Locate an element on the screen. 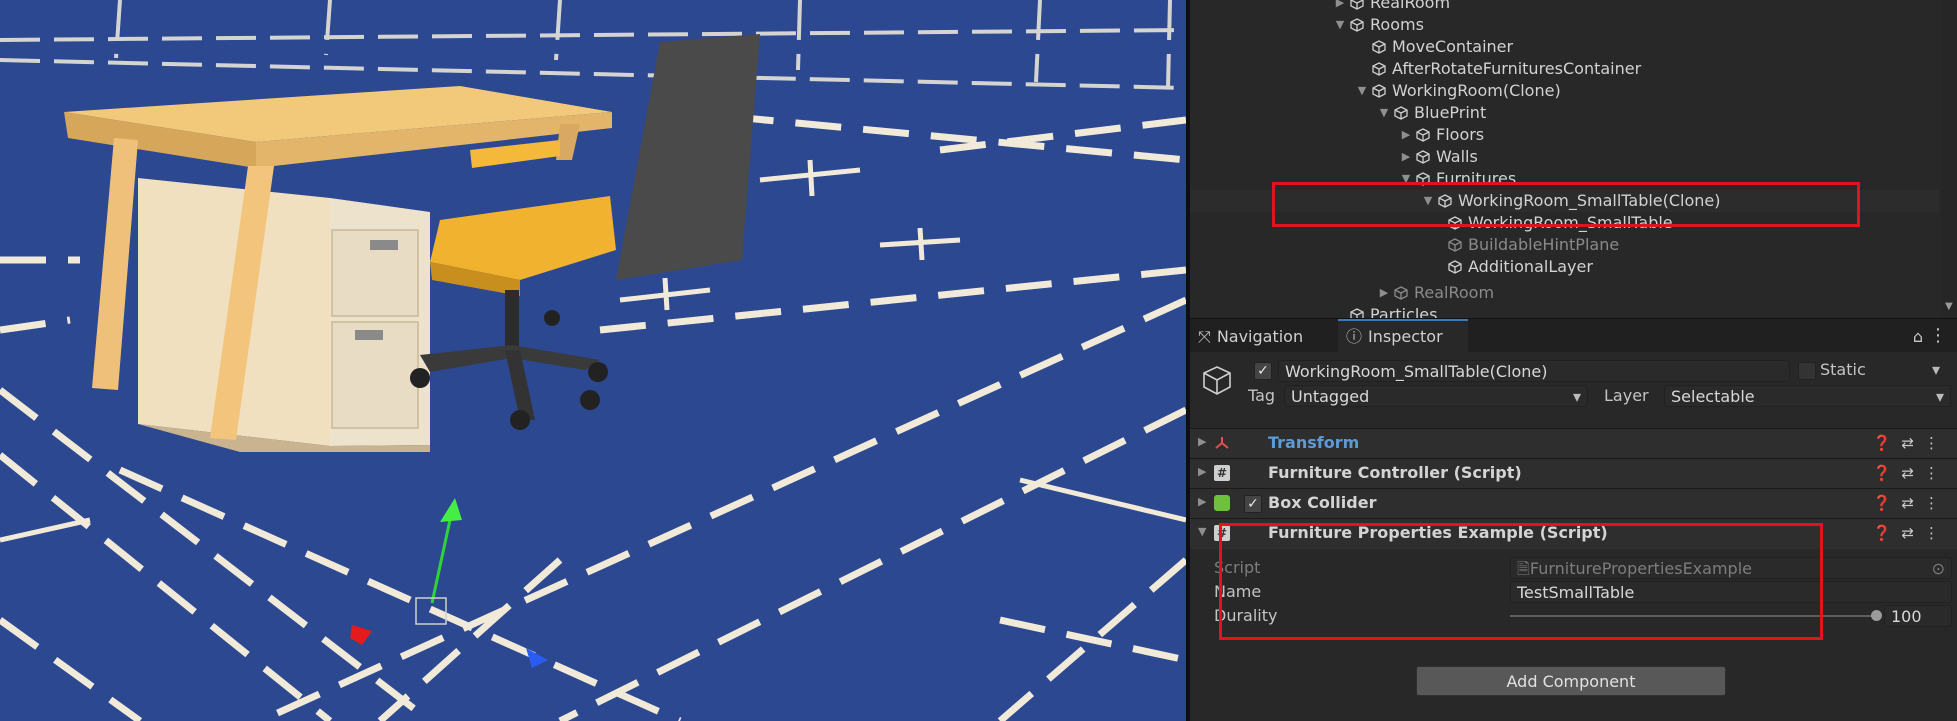 This screenshot has height=721, width=1957. name-property: Name TestSmallTable is located at coordinates (1573, 592).